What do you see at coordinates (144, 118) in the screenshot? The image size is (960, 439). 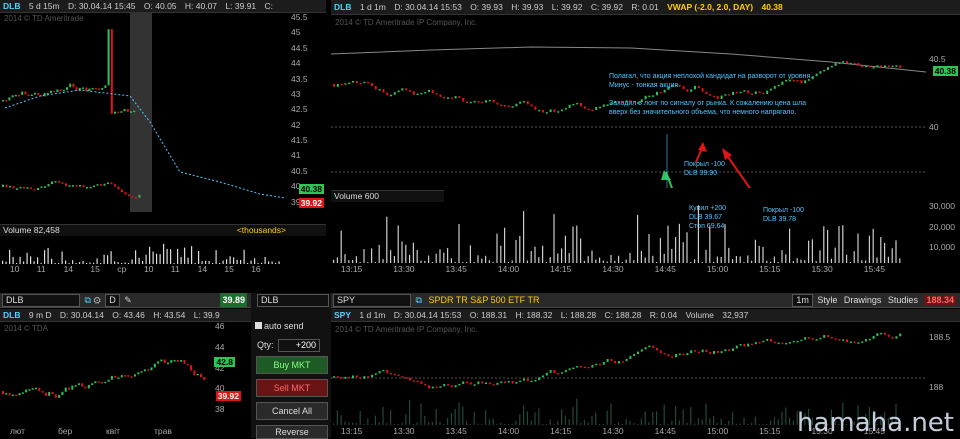 I see `left-price-plot` at bounding box center [144, 118].